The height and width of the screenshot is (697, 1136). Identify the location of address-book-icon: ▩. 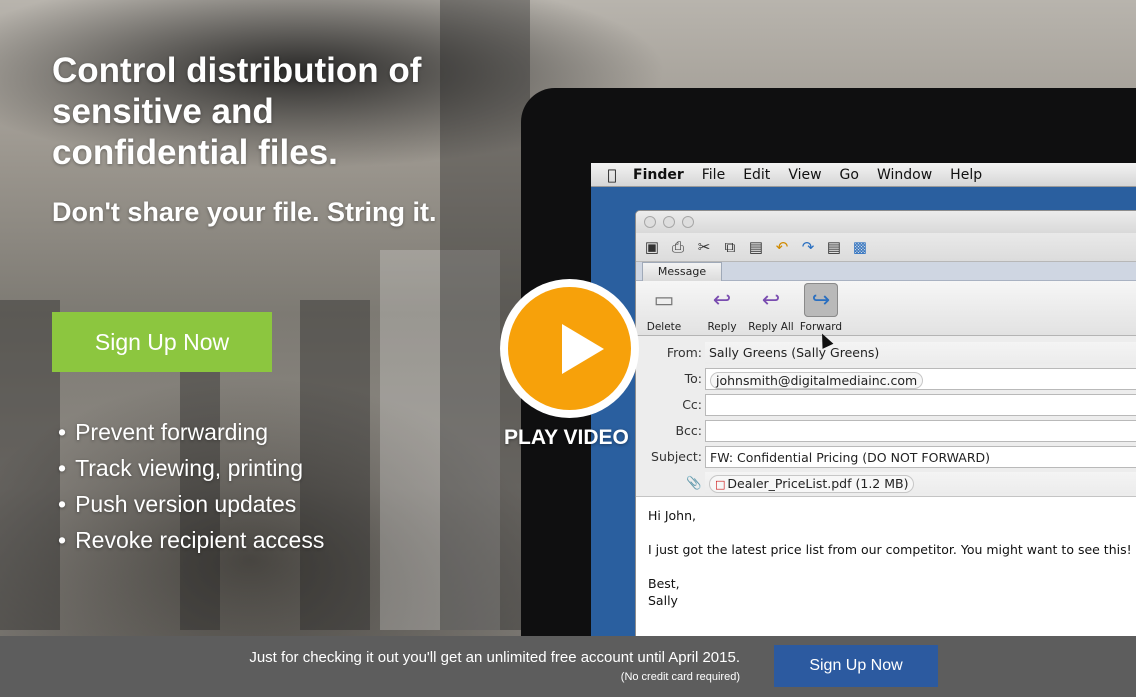
(860, 247).